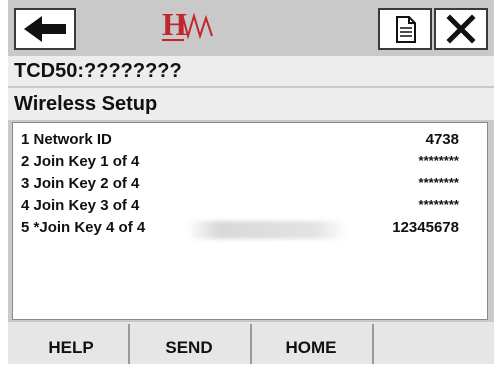 The image size is (501, 372). Describe the element at coordinates (246, 185) in the screenshot. I see `list-item: 3 Join Key 2 of 4 ********` at that location.